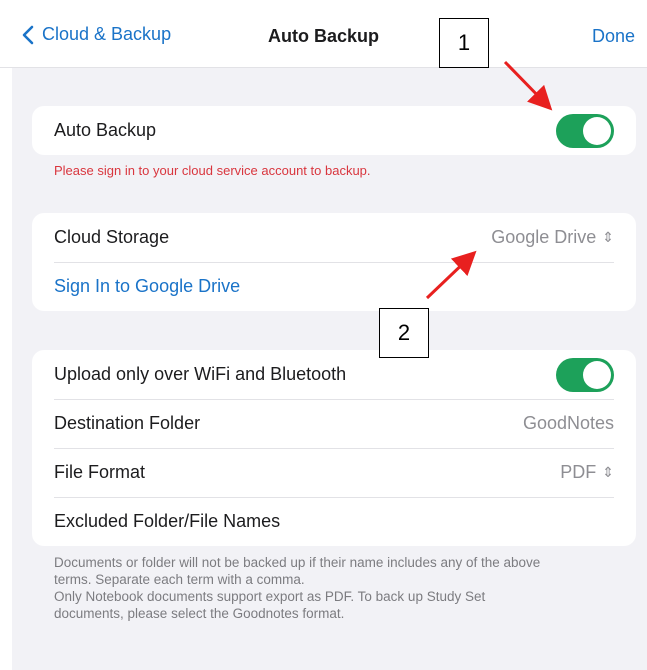 This screenshot has width=647, height=670. What do you see at coordinates (100, 472) in the screenshot?
I see `file-format-label: File Format` at bounding box center [100, 472].